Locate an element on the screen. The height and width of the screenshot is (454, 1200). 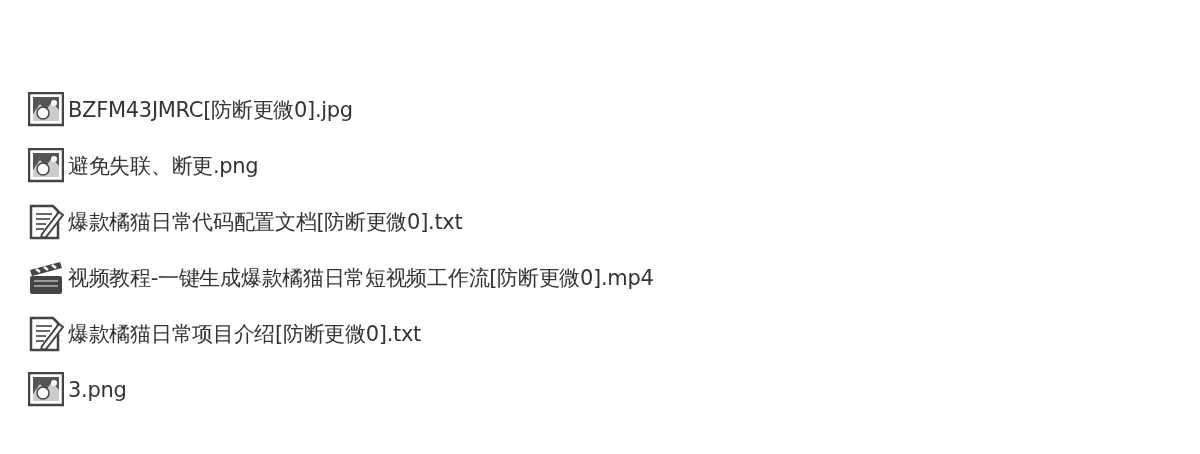
file-name: BZFM43JMRC[防断更微0].jpg is located at coordinates (210, 110).